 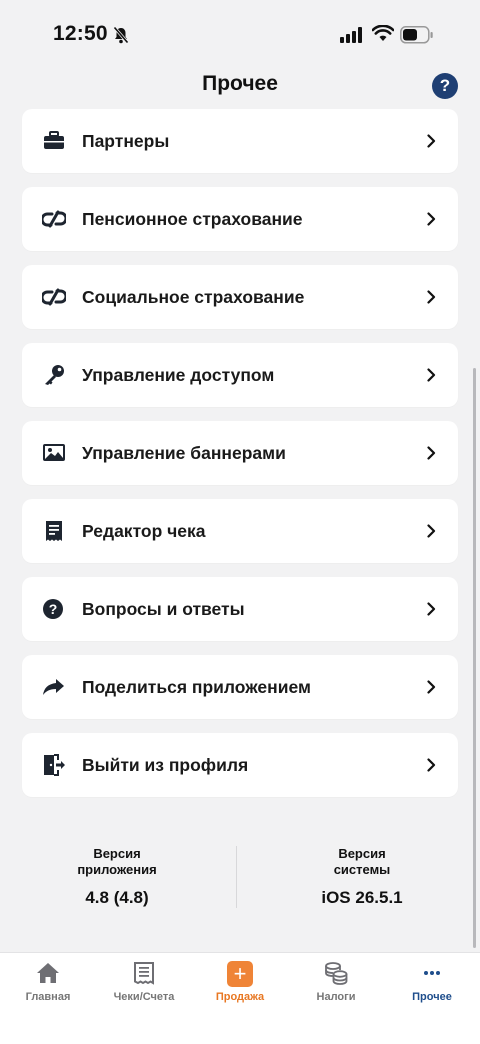 I want to click on system-version: Версия системы iOS 26.5.1, so click(x=362, y=877).